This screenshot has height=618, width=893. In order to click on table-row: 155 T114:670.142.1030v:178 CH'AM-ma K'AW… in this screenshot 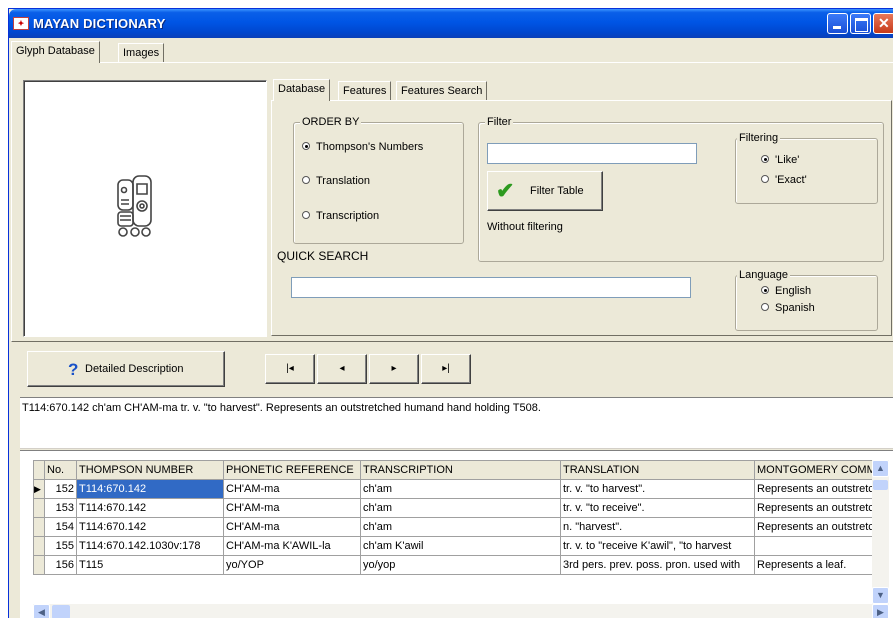, I will do `click(460, 546)`.